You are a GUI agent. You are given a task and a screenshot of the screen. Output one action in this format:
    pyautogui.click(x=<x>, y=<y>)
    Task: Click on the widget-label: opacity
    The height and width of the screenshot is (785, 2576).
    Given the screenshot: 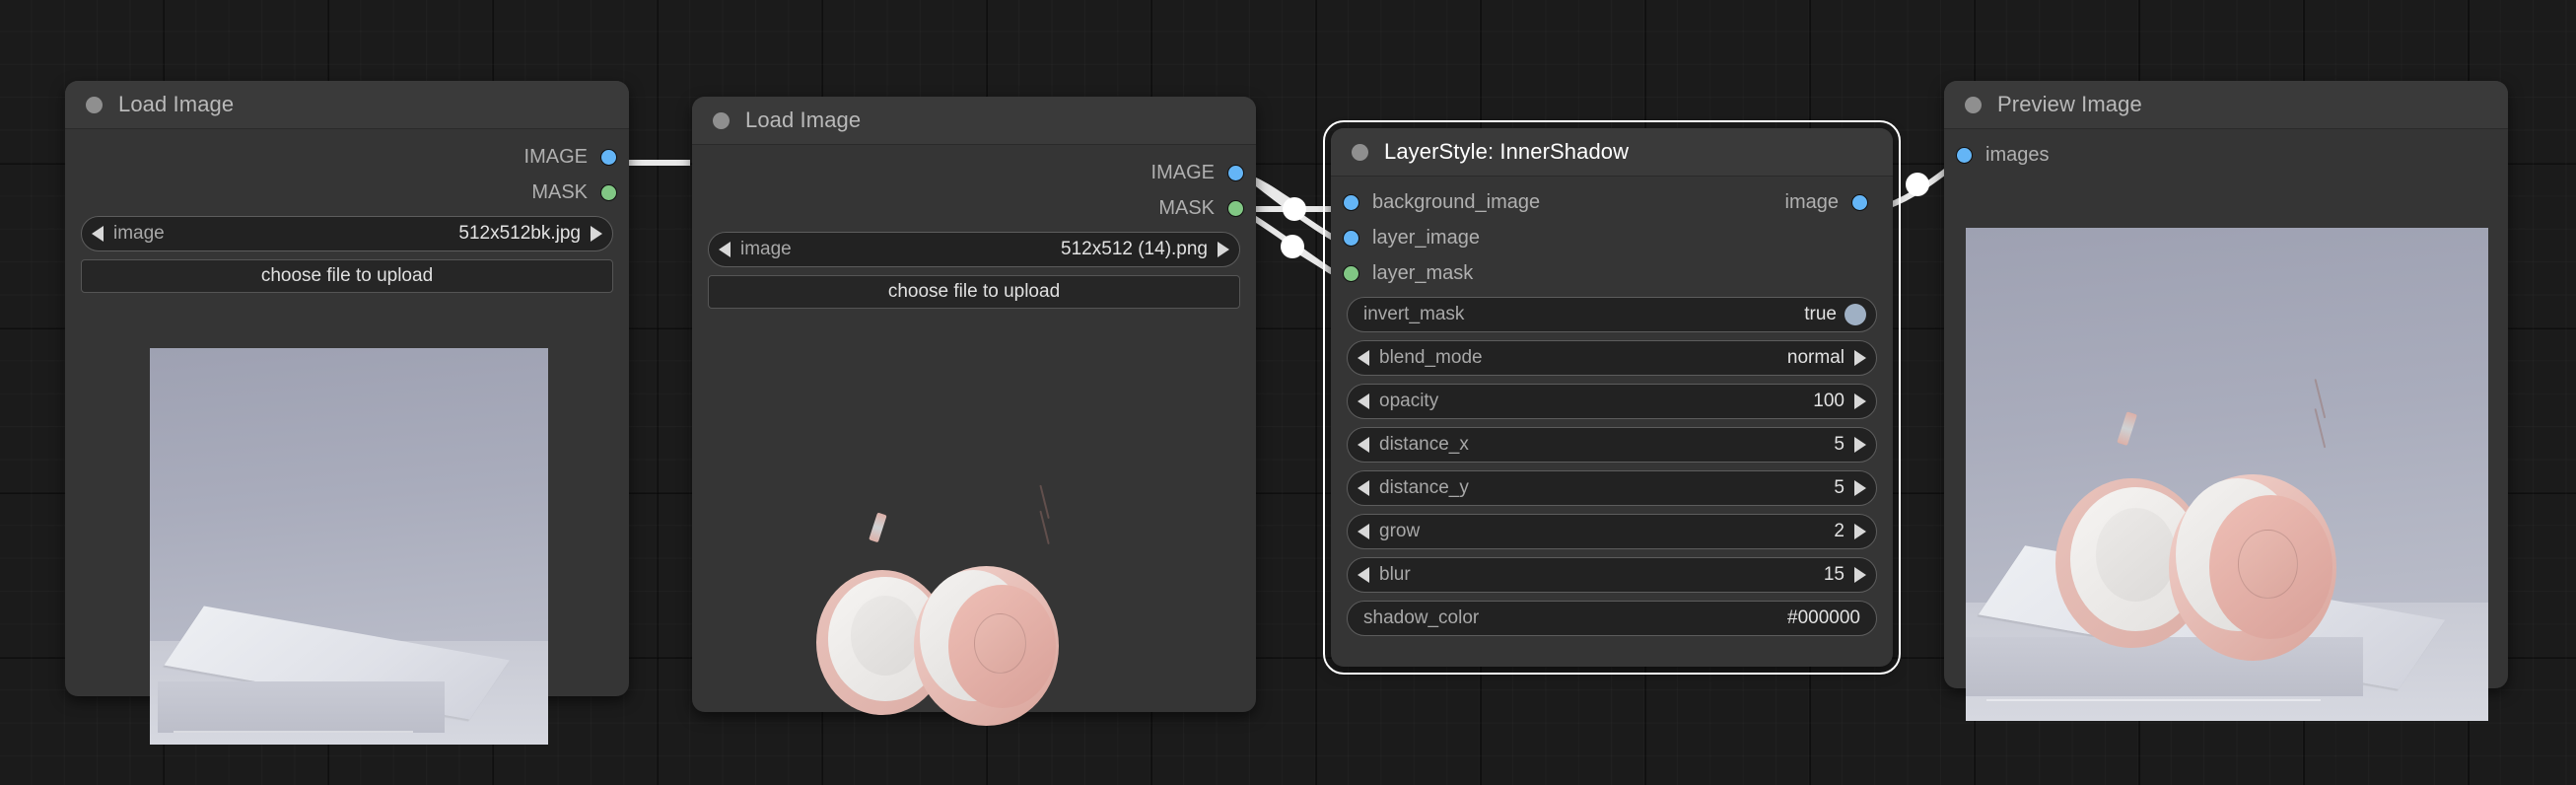 What is the action you would take?
    pyautogui.click(x=1409, y=401)
    